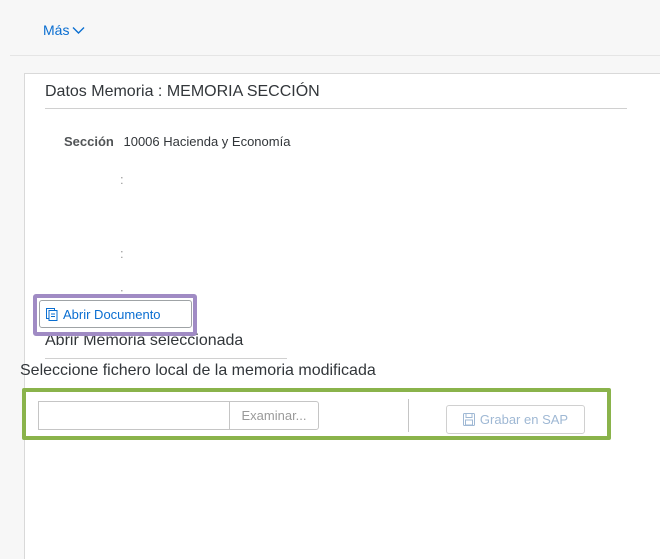  Describe the element at coordinates (89, 141) in the screenshot. I see `section-field-label: Sección` at that location.